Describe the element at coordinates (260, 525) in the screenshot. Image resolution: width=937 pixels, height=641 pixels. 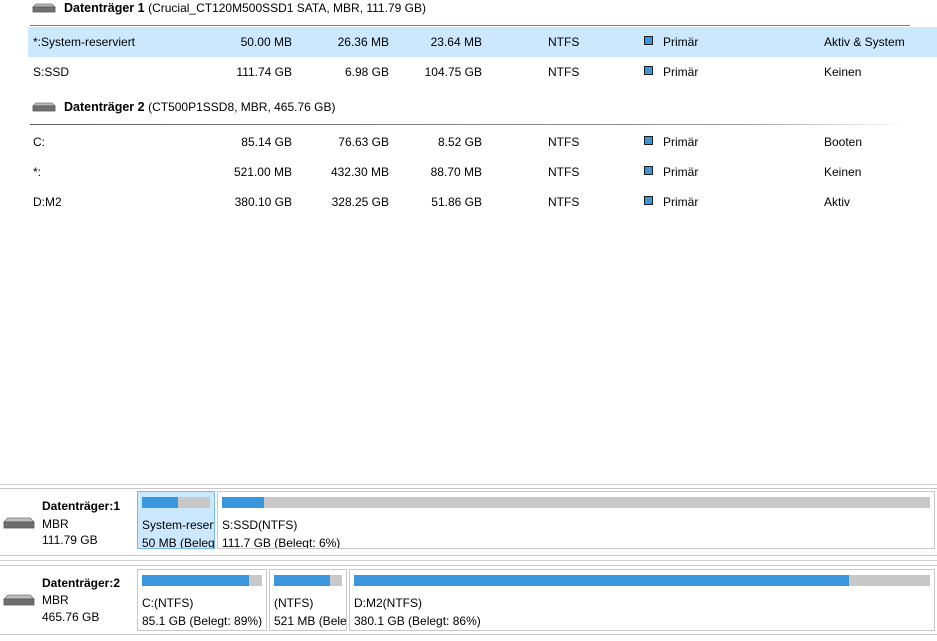
I see `partition-label: S:SSD(NTFS)` at that location.